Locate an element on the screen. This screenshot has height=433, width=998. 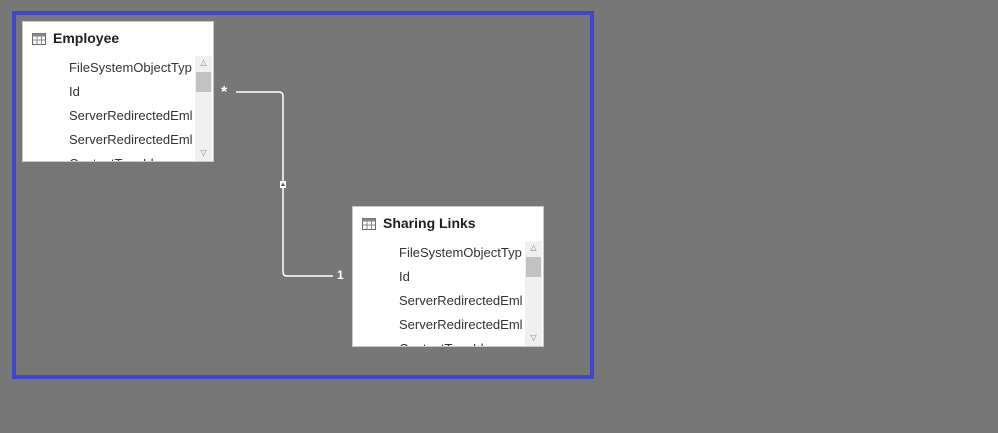
cardinality-one-label: 1 is located at coordinates (340, 275).